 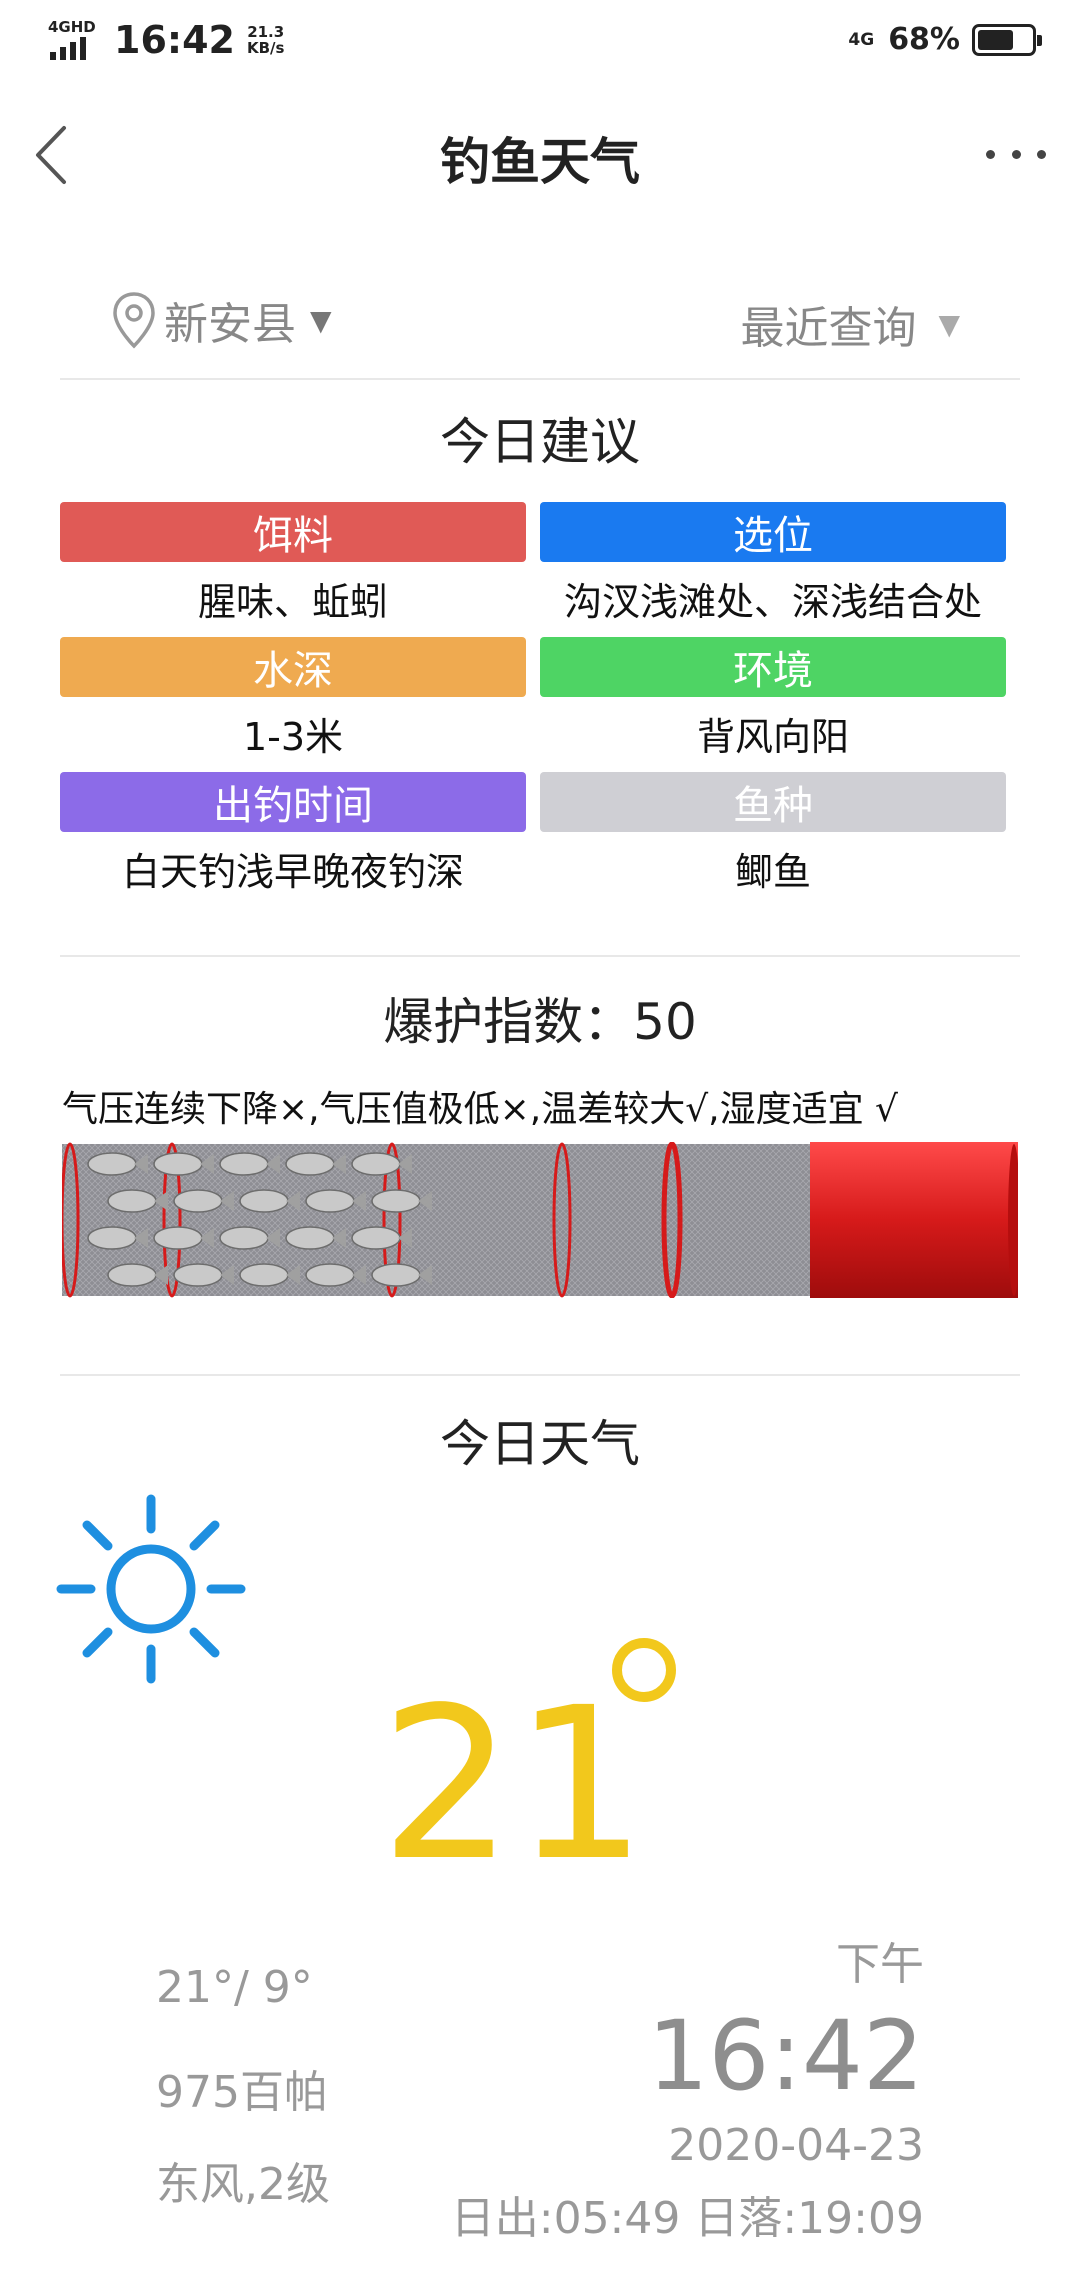 What do you see at coordinates (293, 667) in the screenshot?
I see `suggestion-label: 水深` at bounding box center [293, 667].